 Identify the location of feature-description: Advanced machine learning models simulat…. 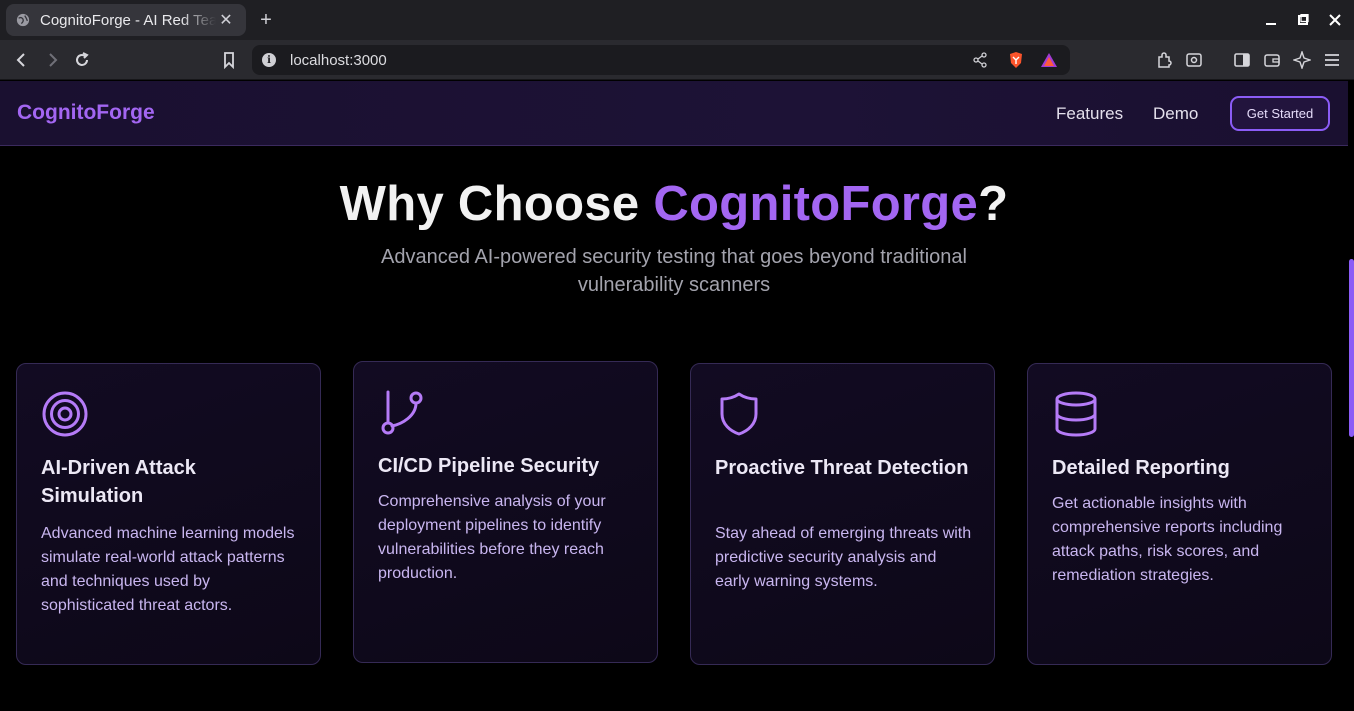
(168, 569).